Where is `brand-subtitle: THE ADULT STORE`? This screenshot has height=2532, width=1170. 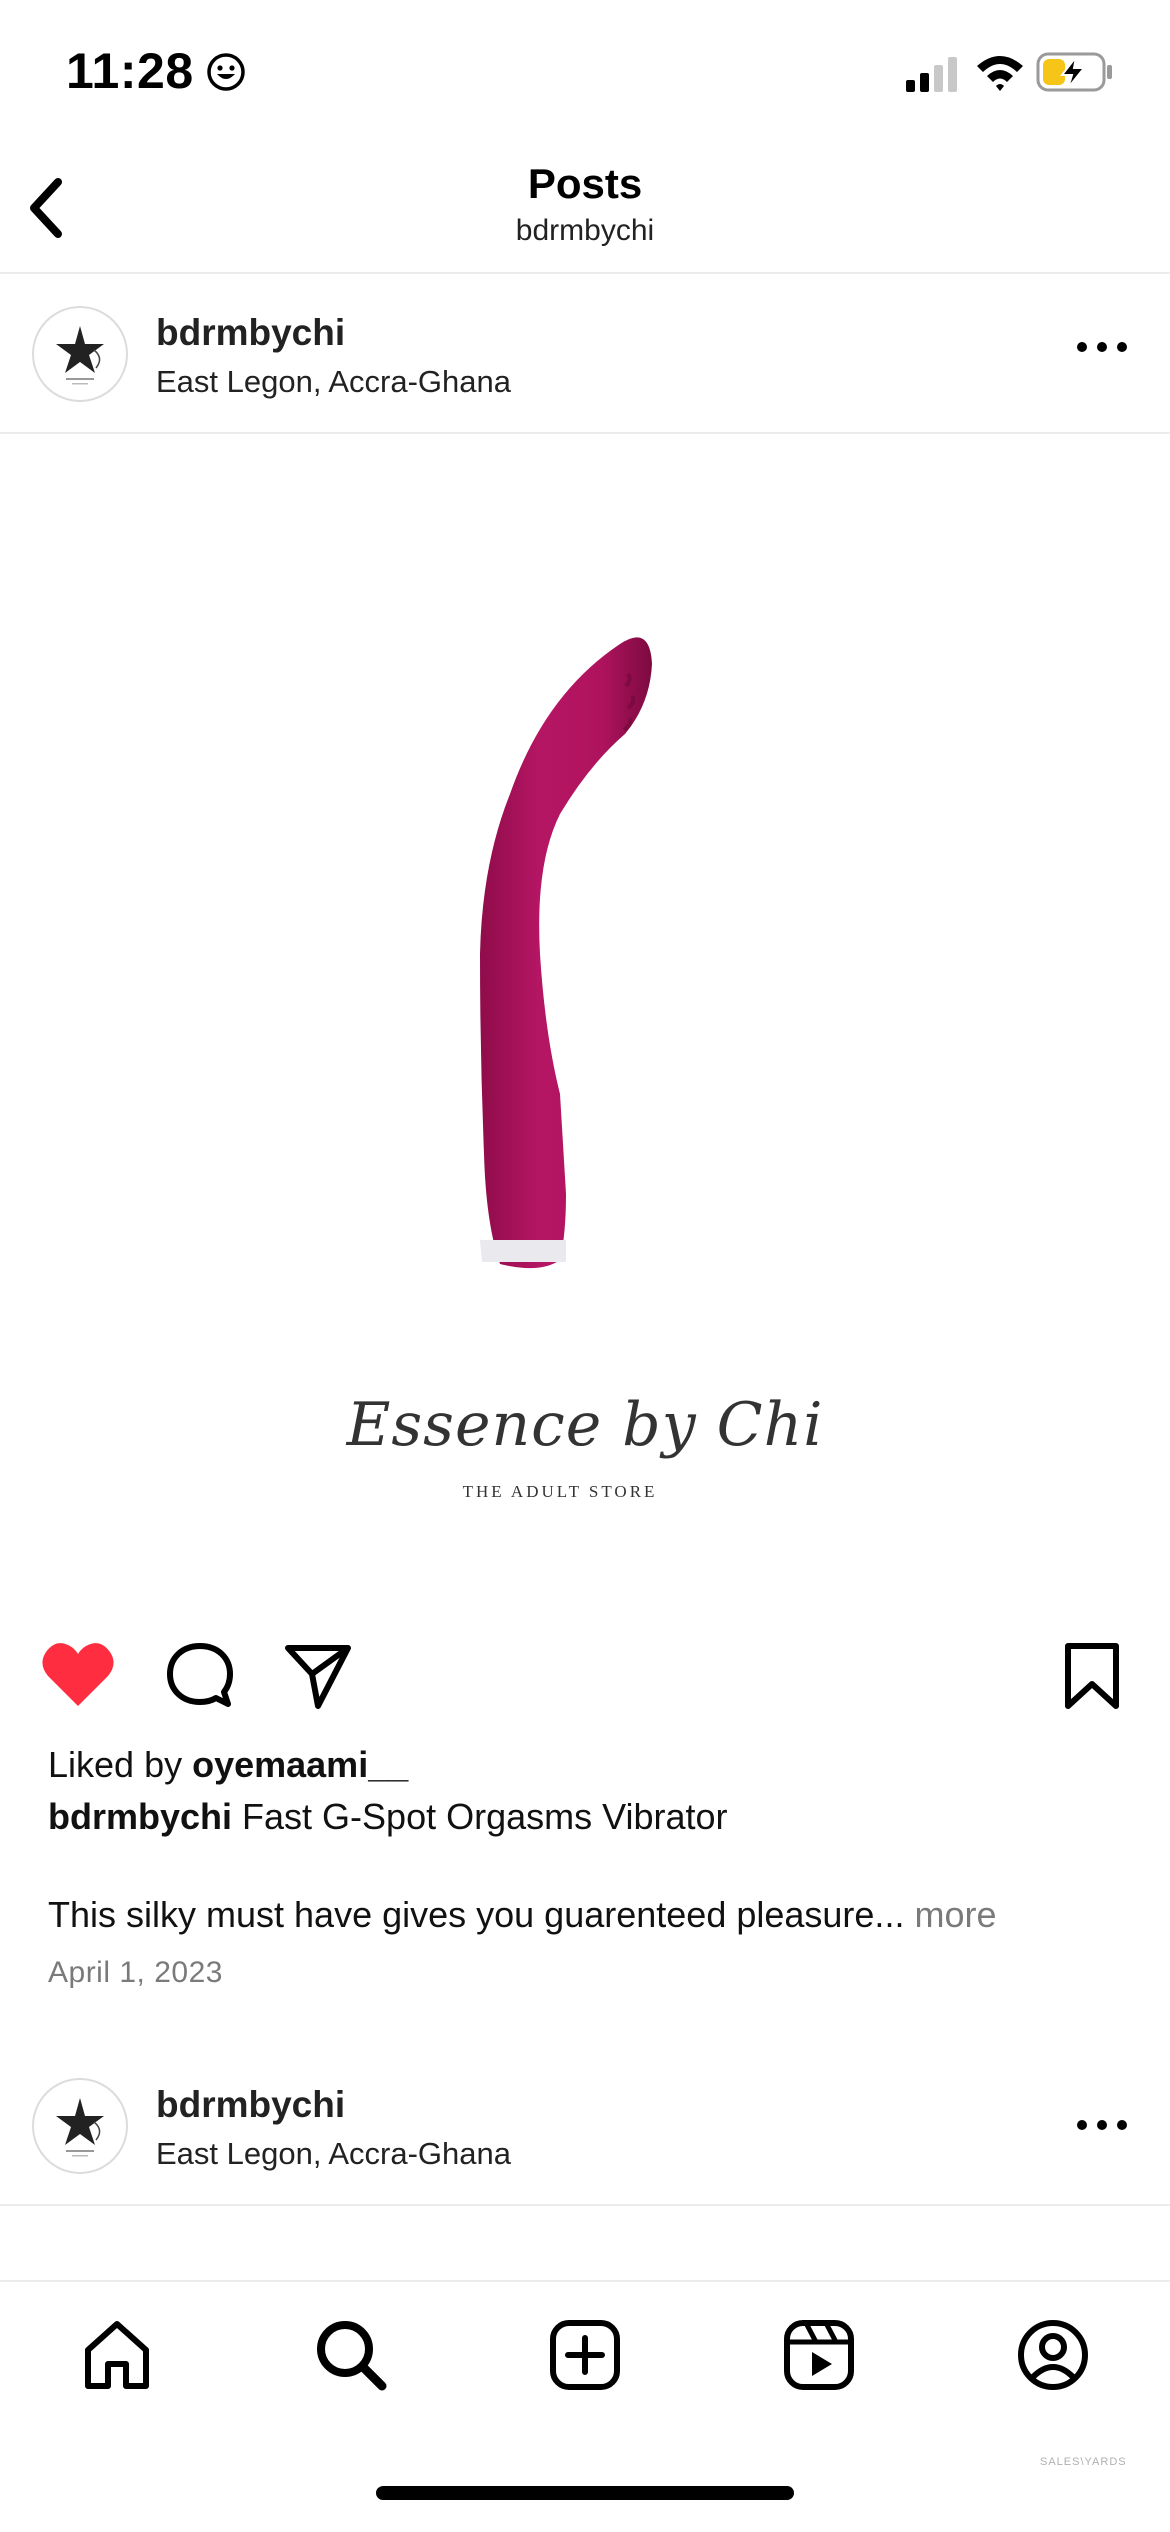 brand-subtitle: THE ADULT STORE is located at coordinates (560, 1491).